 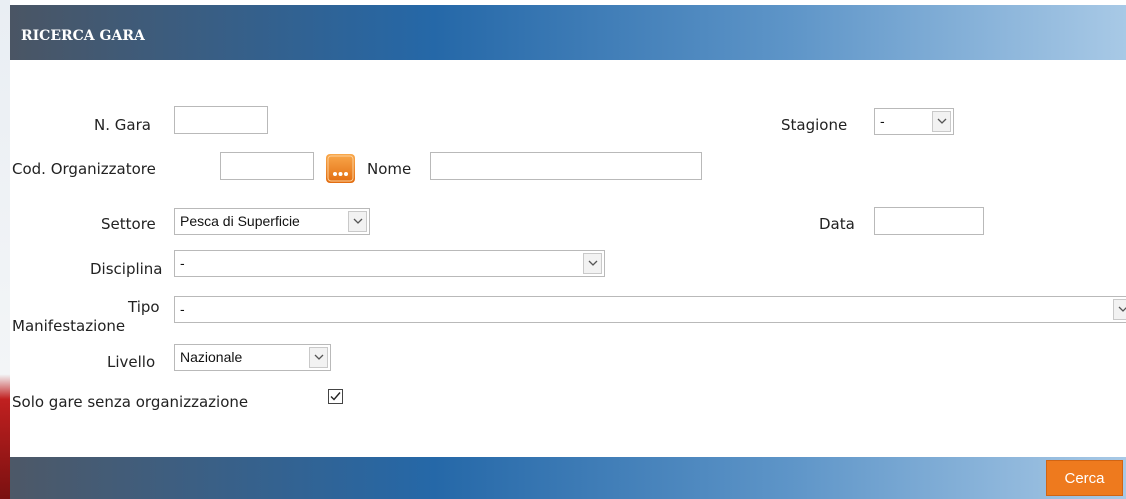 I want to click on nome-label: Nome, so click(x=389, y=169).